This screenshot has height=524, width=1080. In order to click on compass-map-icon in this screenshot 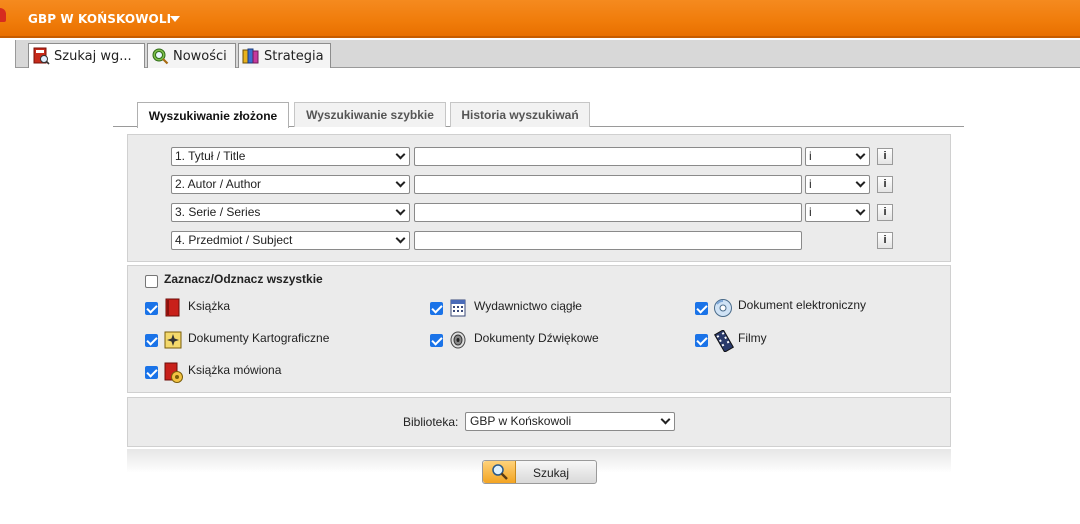, I will do `click(173, 339)`.